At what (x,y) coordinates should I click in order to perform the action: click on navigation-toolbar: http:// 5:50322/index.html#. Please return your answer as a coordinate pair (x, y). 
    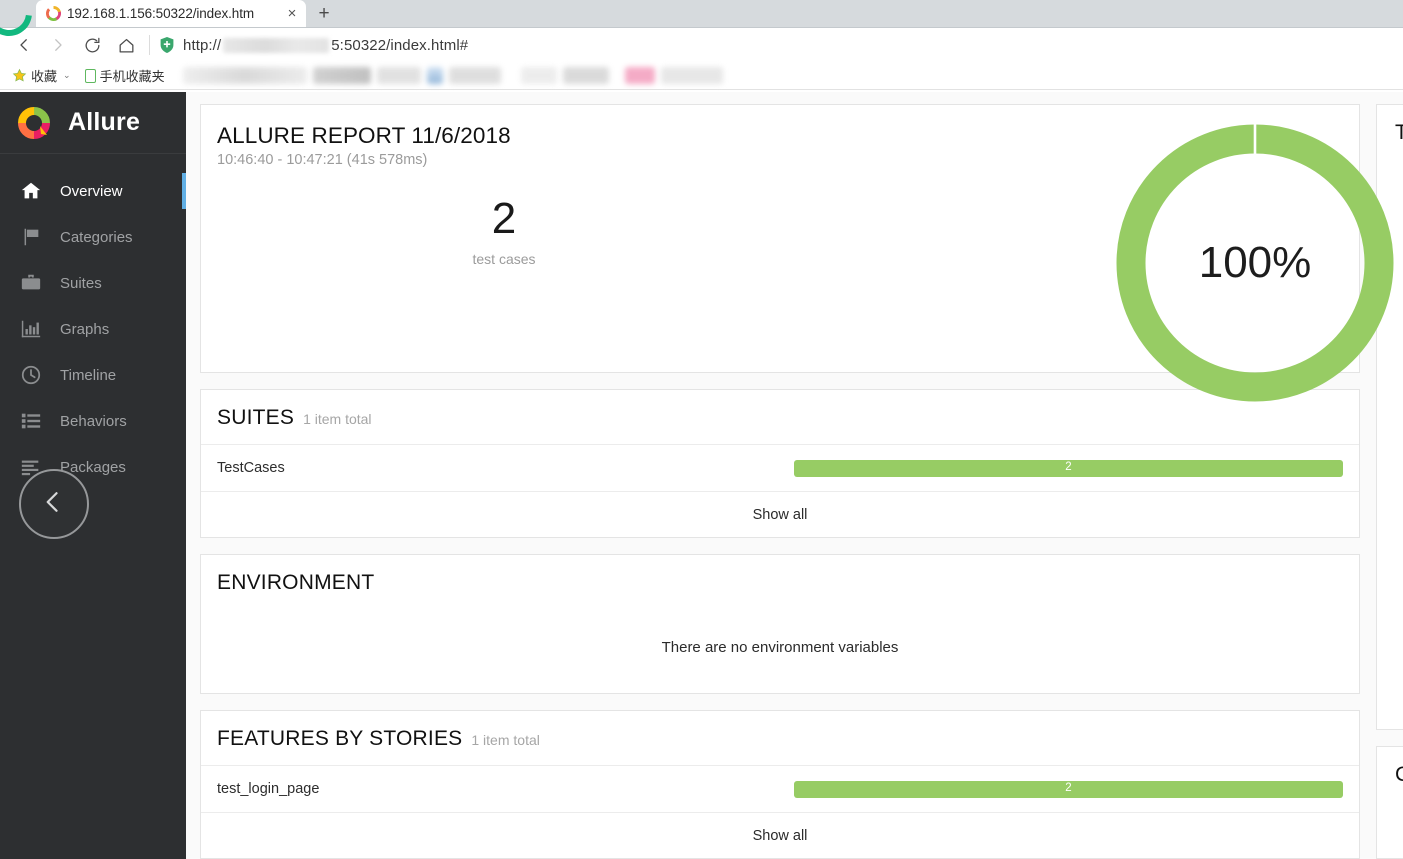
    Looking at the image, I should click on (701, 45).